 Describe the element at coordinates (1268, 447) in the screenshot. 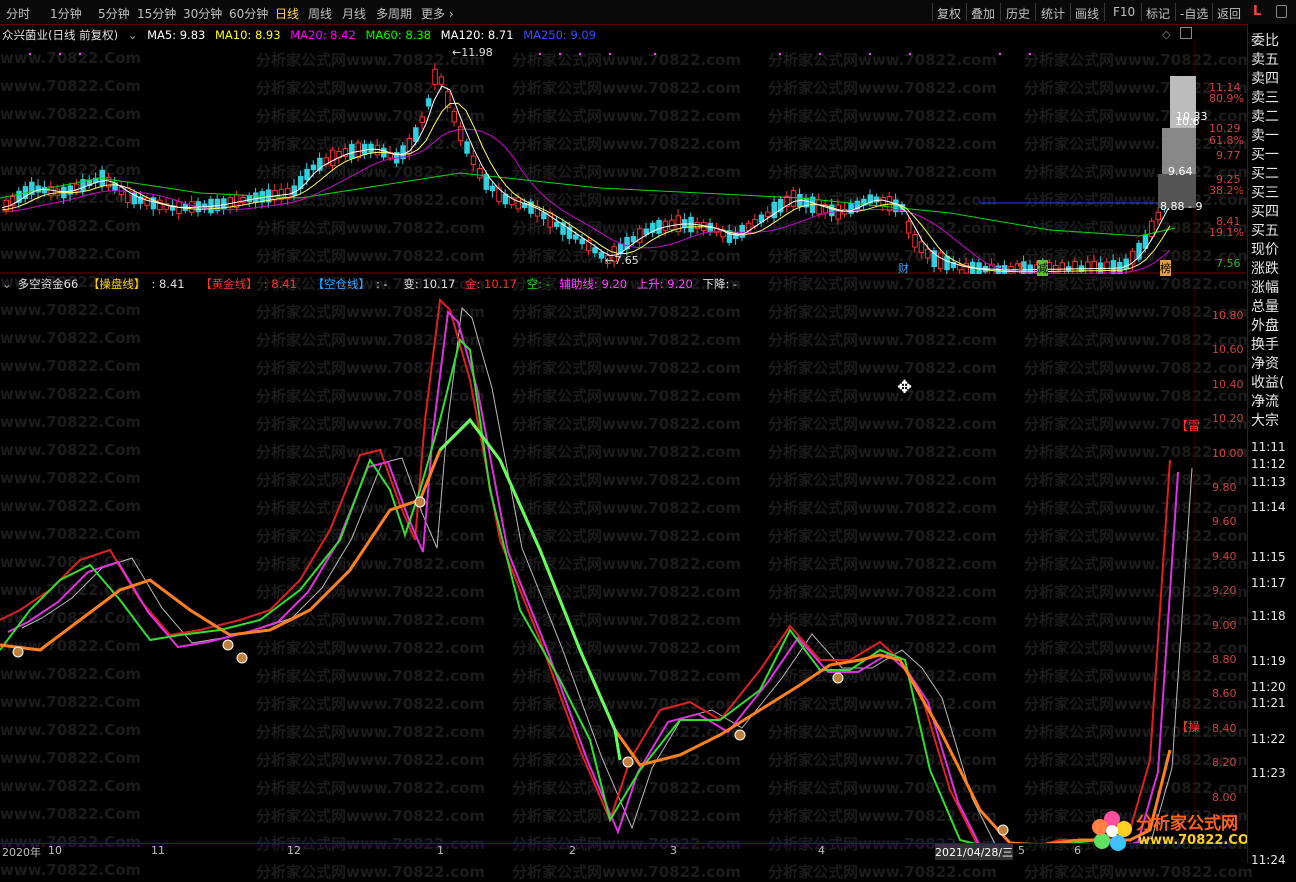

I see `tick-time: 11:11` at that location.